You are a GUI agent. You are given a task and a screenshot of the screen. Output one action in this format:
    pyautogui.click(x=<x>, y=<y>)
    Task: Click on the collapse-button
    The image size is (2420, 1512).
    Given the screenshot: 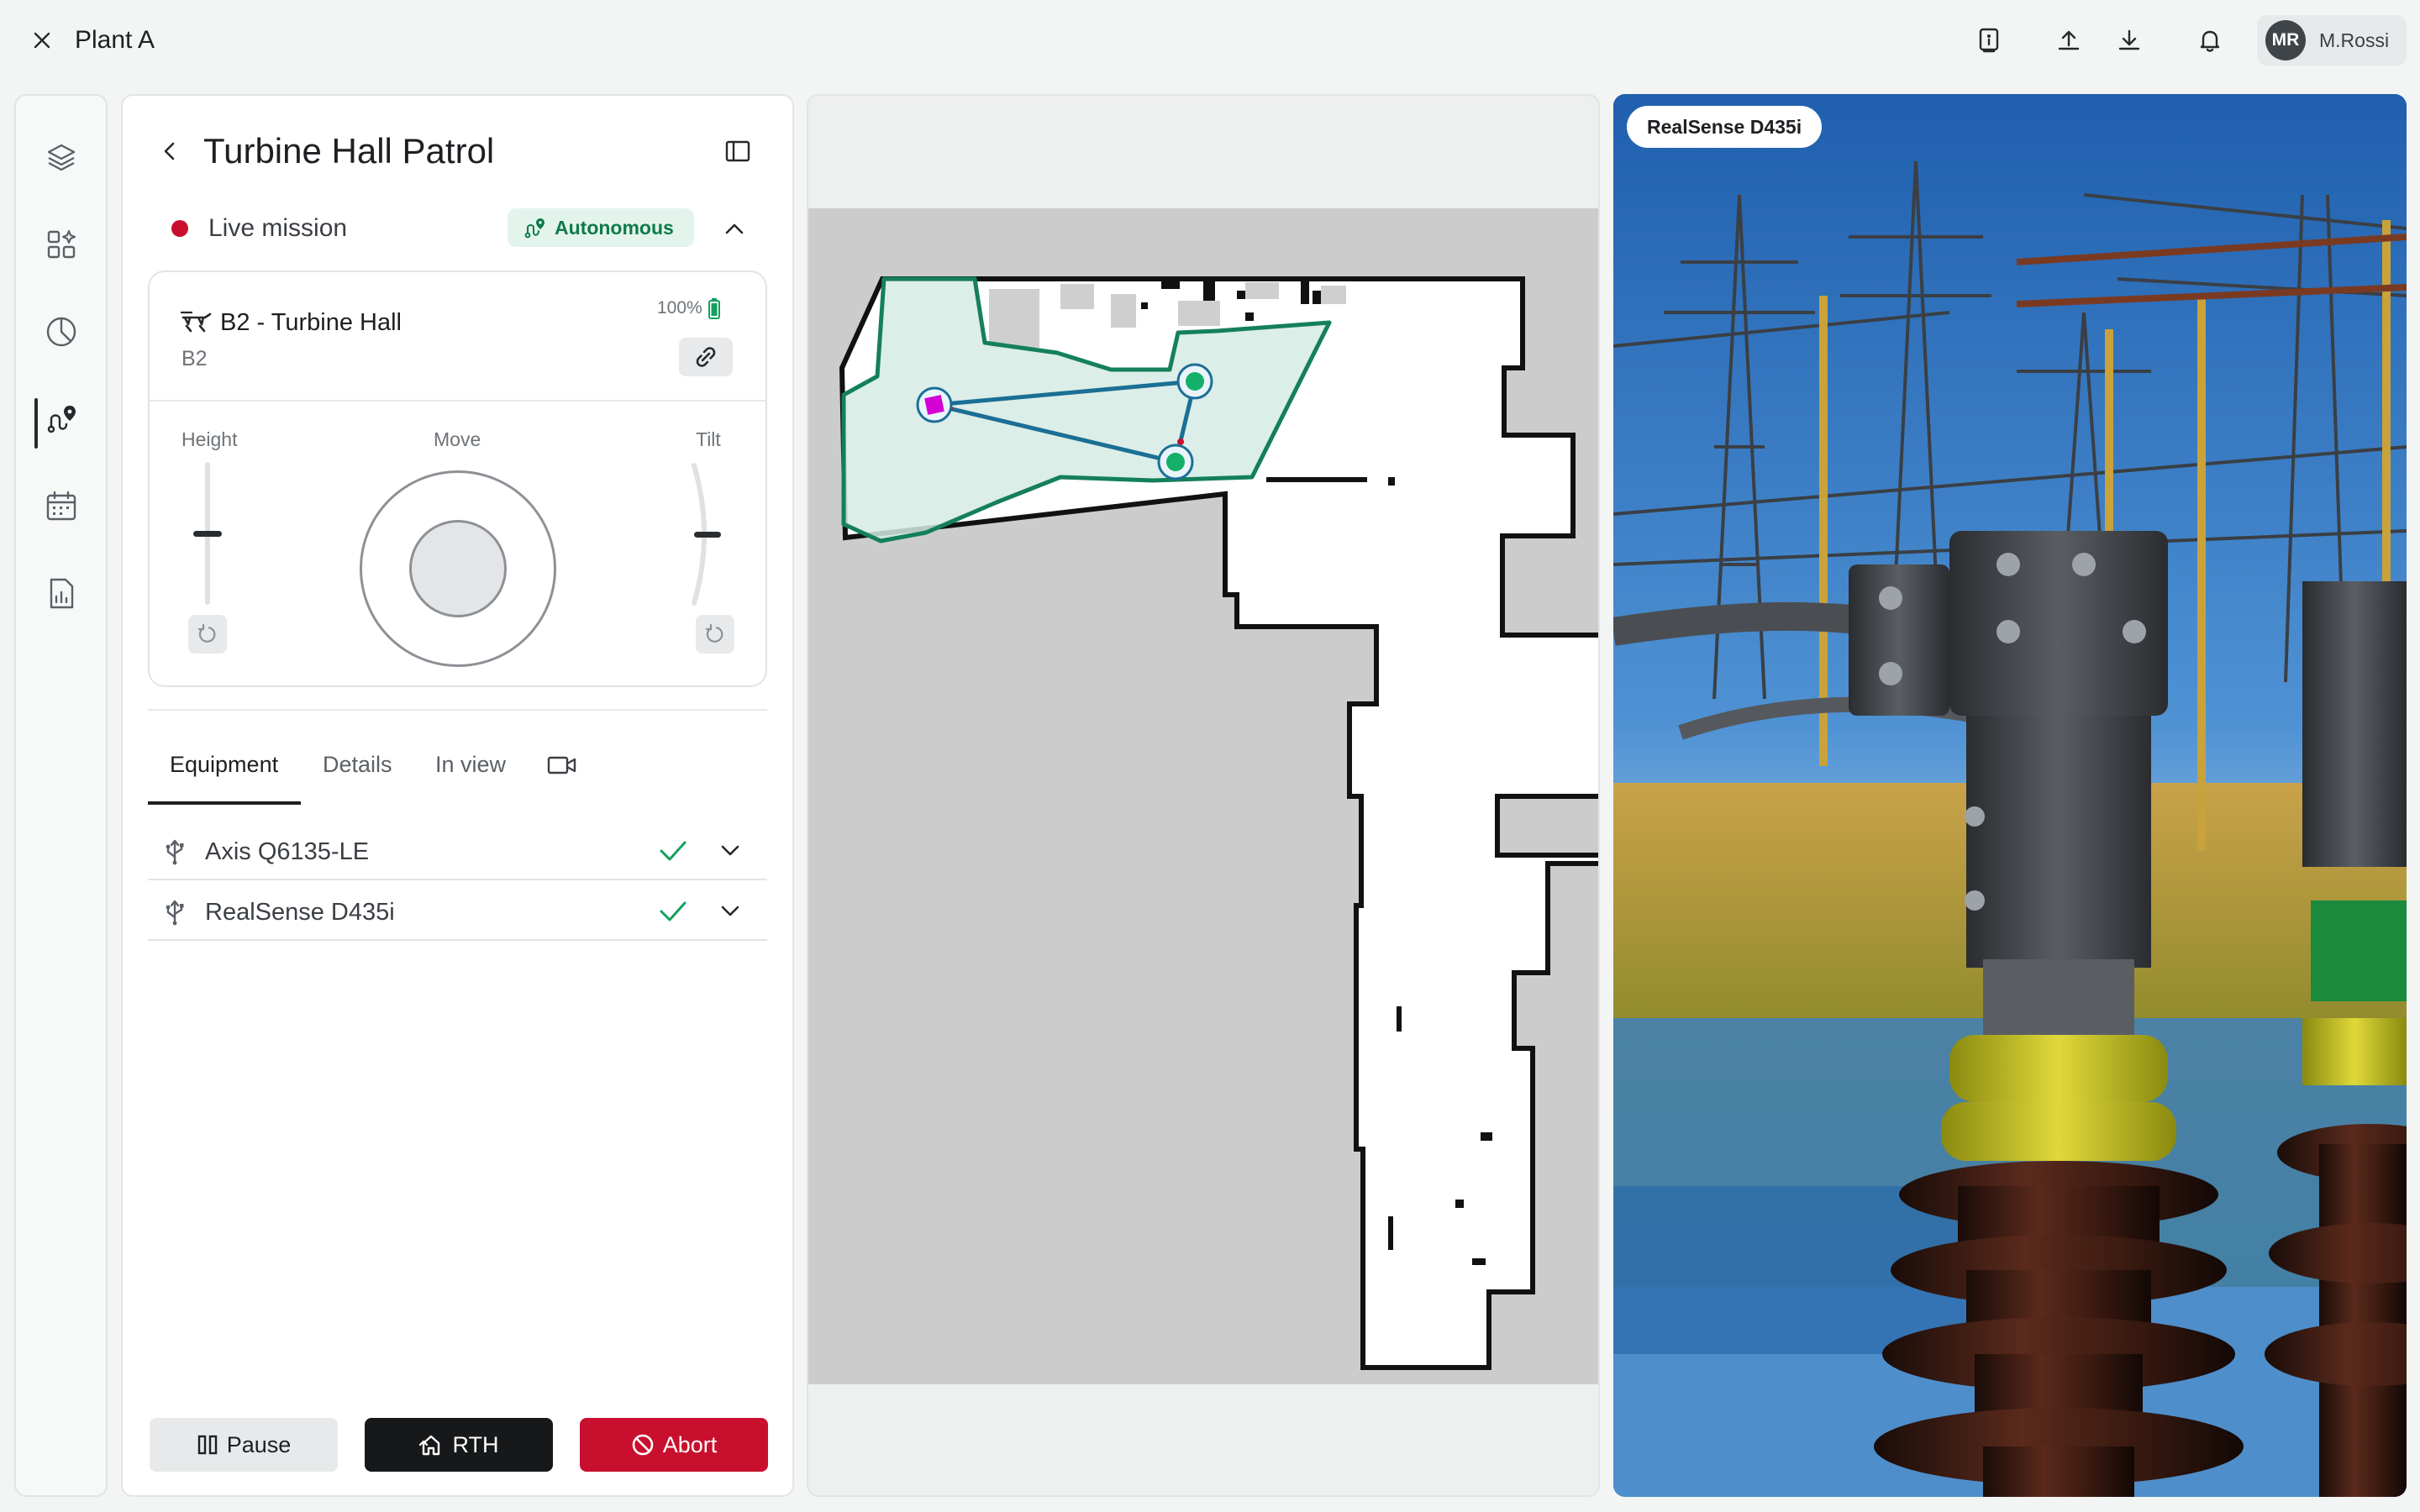 What is the action you would take?
    pyautogui.click(x=734, y=228)
    